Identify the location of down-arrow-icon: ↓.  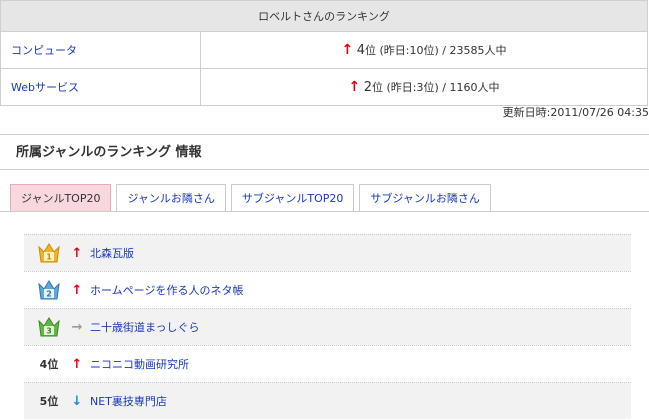
(77, 401).